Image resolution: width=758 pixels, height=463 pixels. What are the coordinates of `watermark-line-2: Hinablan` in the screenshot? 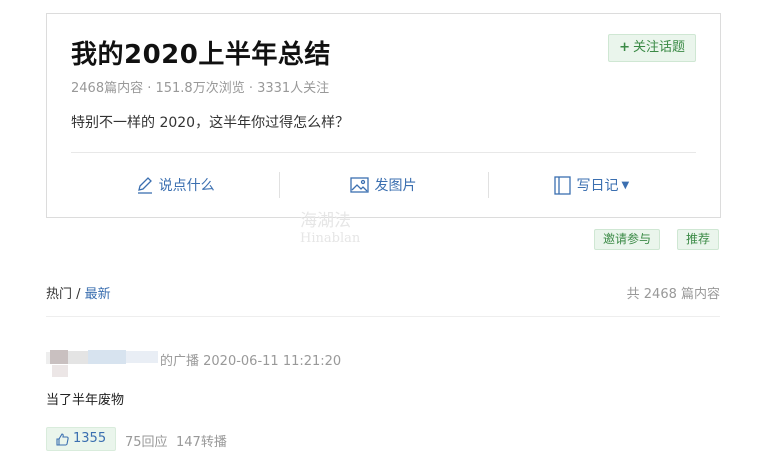 It's located at (330, 238).